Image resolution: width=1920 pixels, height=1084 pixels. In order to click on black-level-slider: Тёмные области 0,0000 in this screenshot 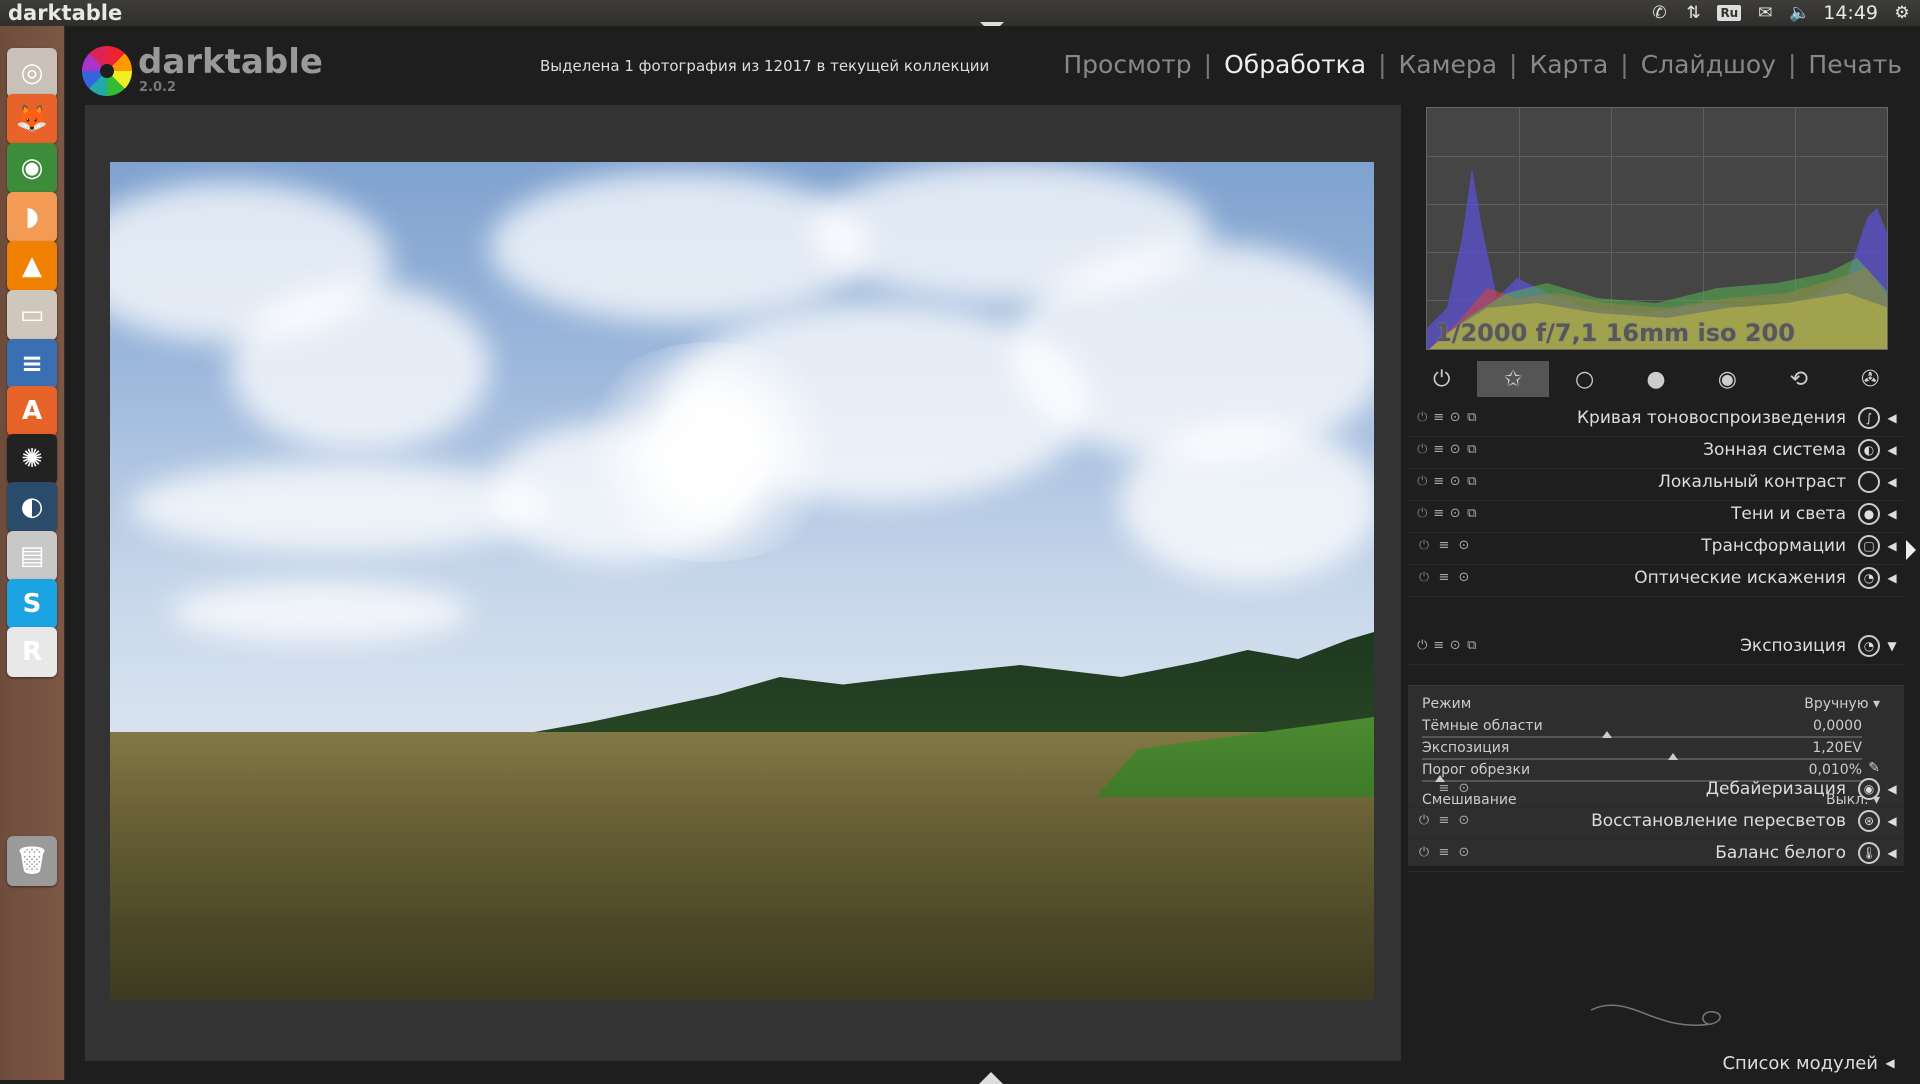, I will do `click(1651, 728)`.